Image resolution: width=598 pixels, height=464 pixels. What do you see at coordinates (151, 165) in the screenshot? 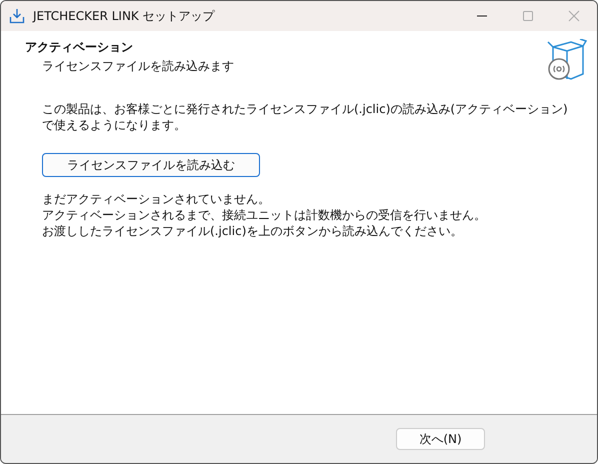
I see `load-license-button: ライセンスファイルを読み込む` at bounding box center [151, 165].